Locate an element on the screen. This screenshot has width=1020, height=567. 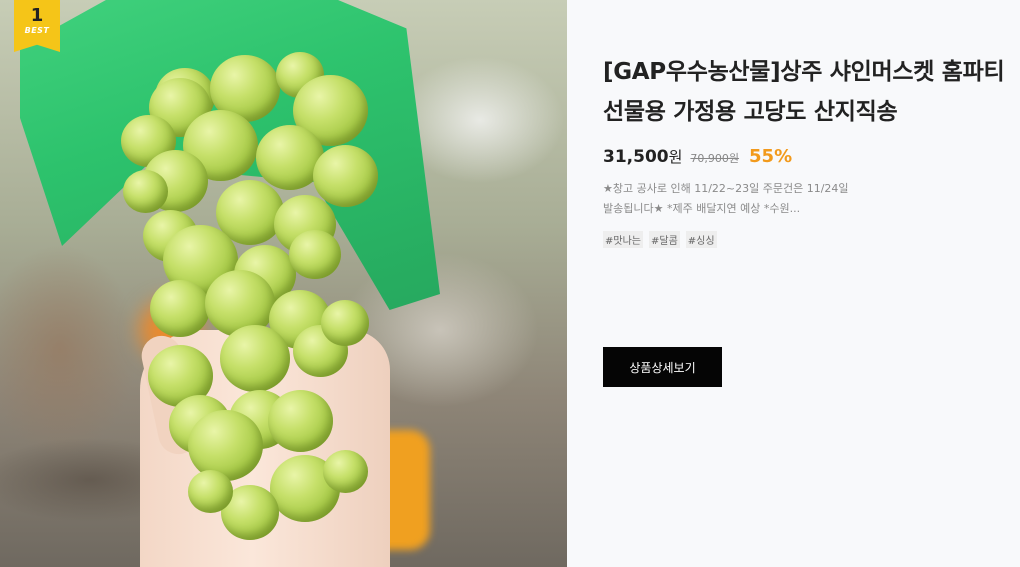
best-label: BEST is located at coordinates (37, 30).